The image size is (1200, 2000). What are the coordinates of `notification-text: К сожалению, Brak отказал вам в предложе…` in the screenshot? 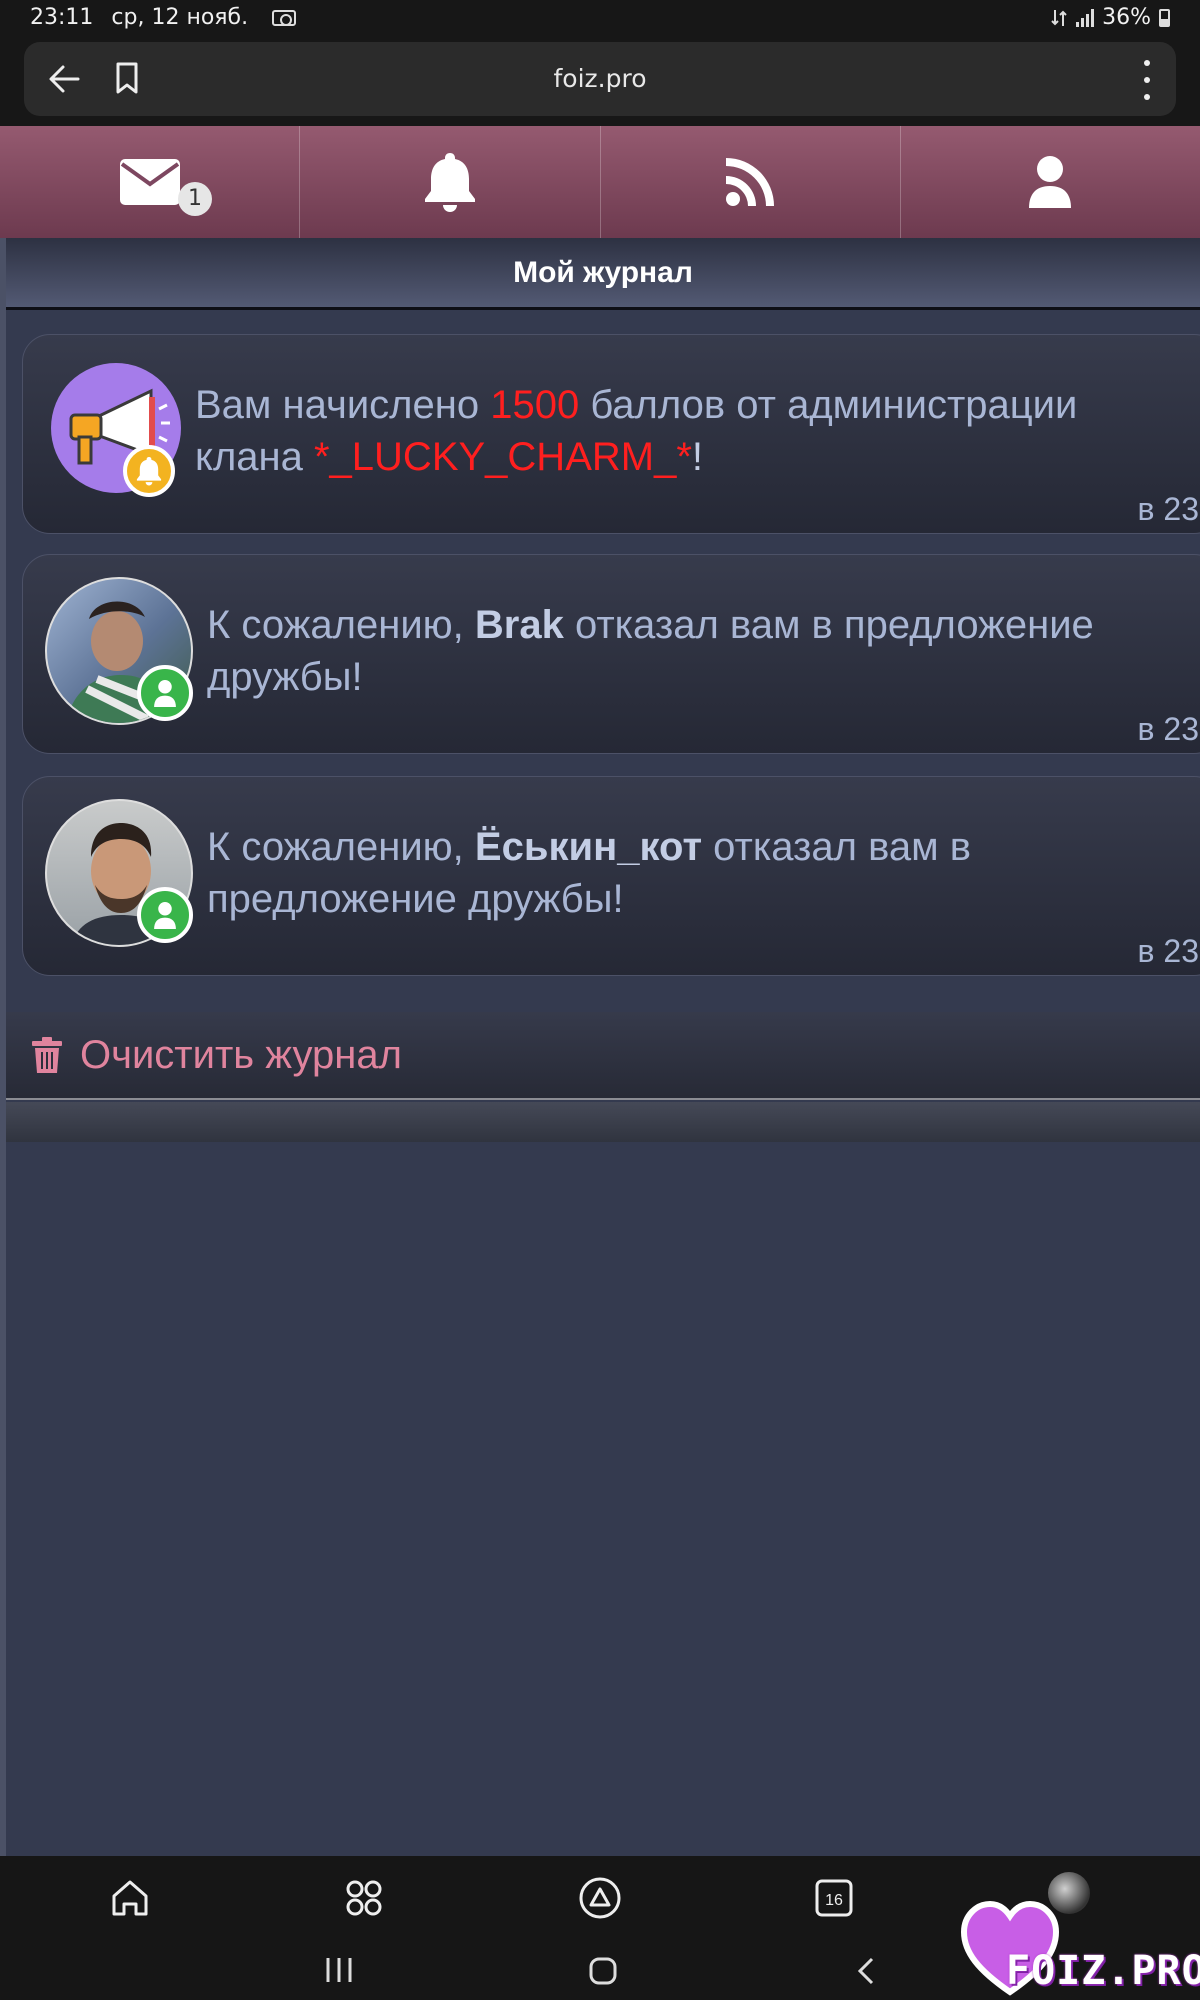 It's located at (650, 651).